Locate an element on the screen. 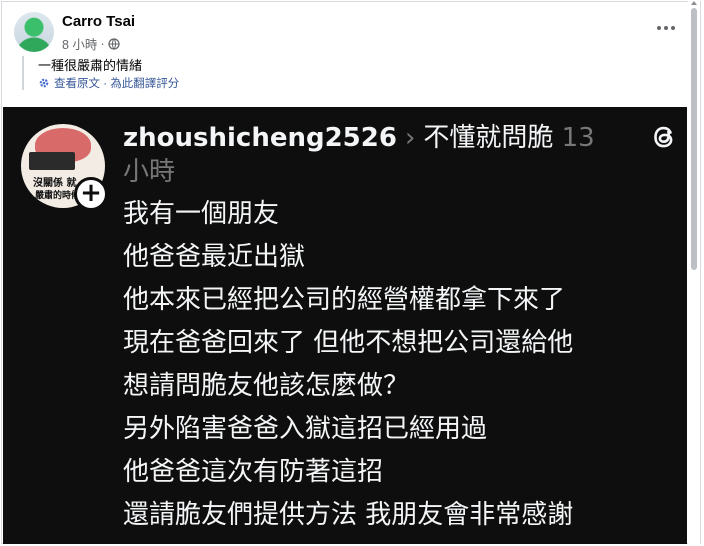  more-options-button is located at coordinates (666, 28).